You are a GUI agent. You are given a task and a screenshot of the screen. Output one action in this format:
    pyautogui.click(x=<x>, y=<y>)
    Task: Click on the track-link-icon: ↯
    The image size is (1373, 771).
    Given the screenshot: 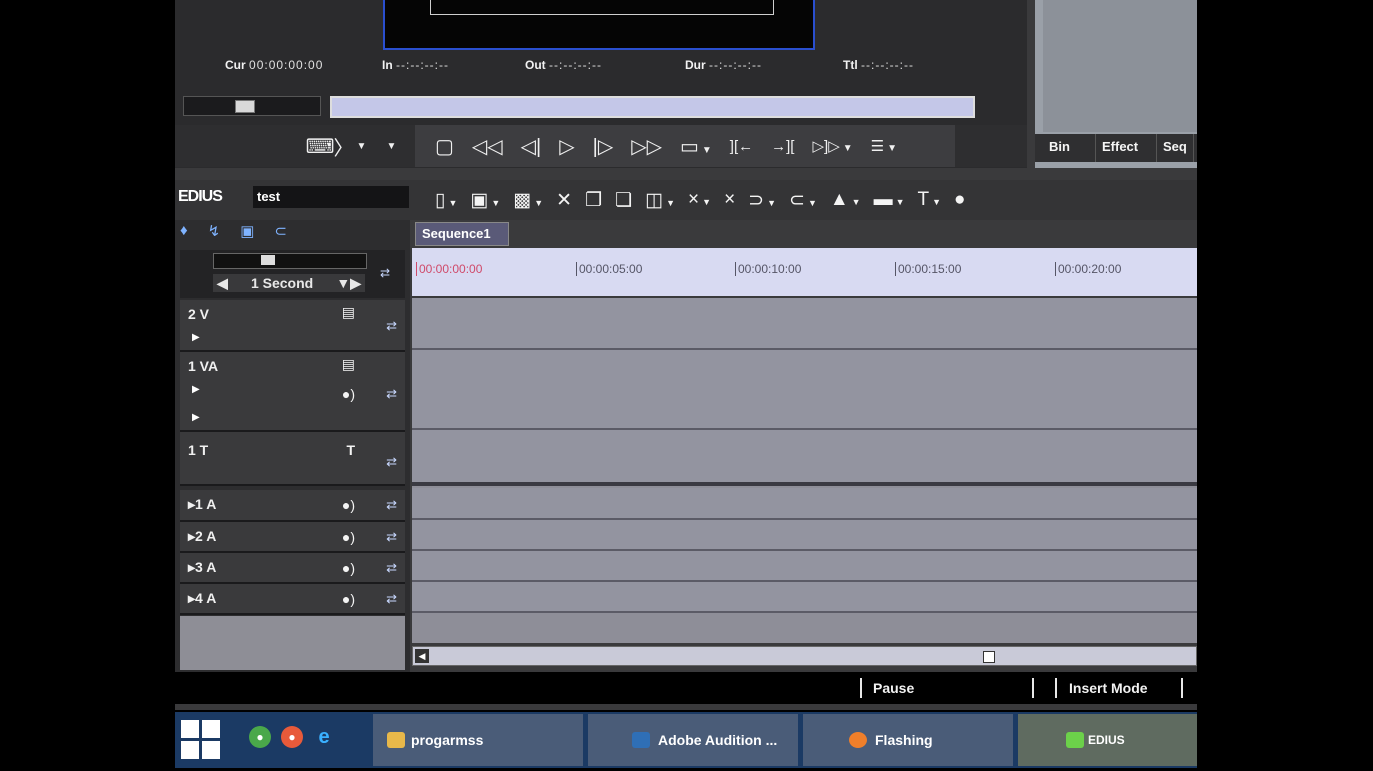 What is the action you would take?
    pyautogui.click(x=214, y=234)
    